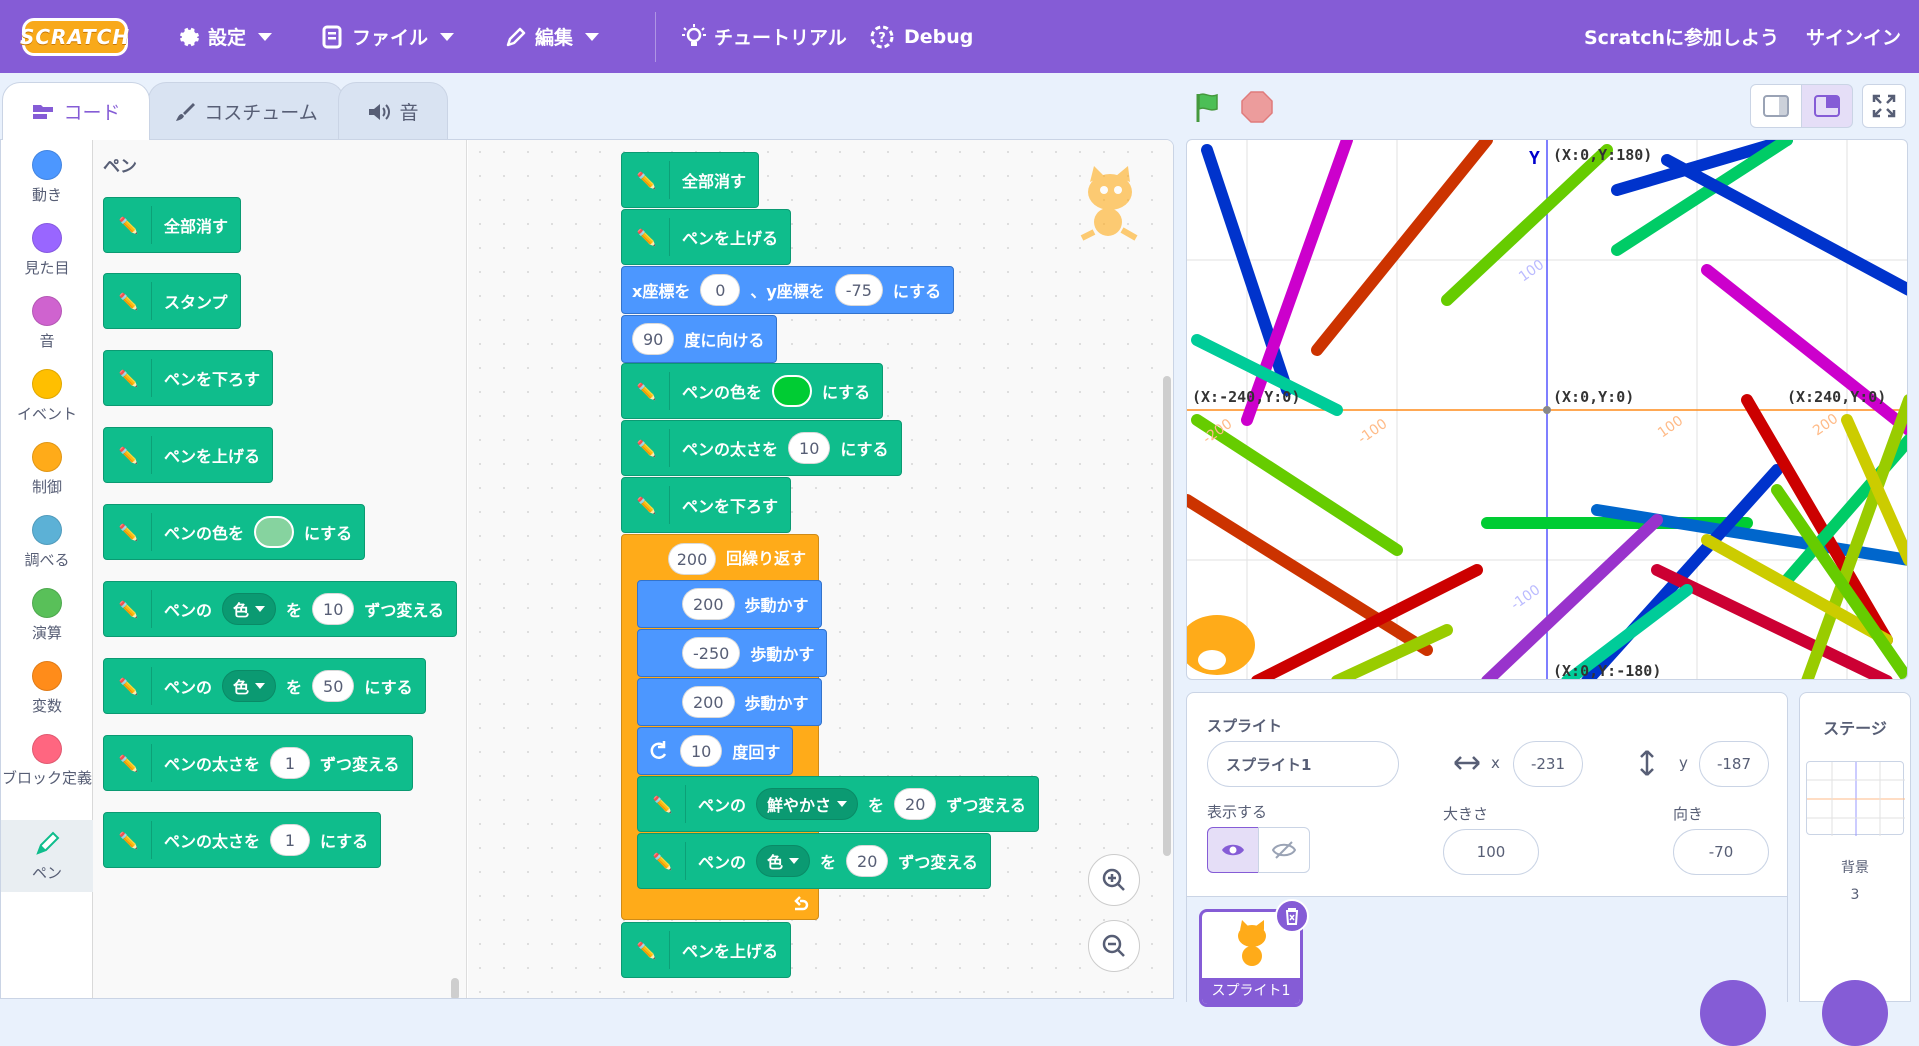  What do you see at coordinates (333, 686) in the screenshot?
I see `number-input: 50` at bounding box center [333, 686].